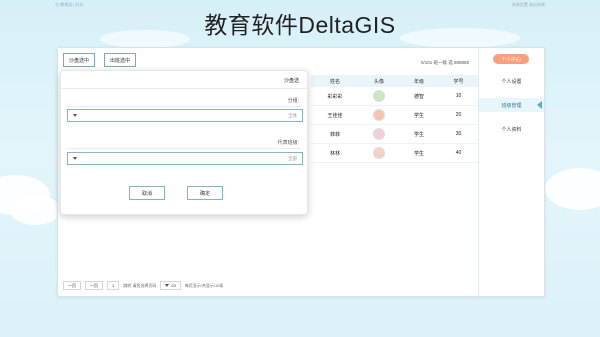 The image size is (600, 337). What do you see at coordinates (72, 285) in the screenshot?
I see `prev-page-button: 一页` at bounding box center [72, 285].